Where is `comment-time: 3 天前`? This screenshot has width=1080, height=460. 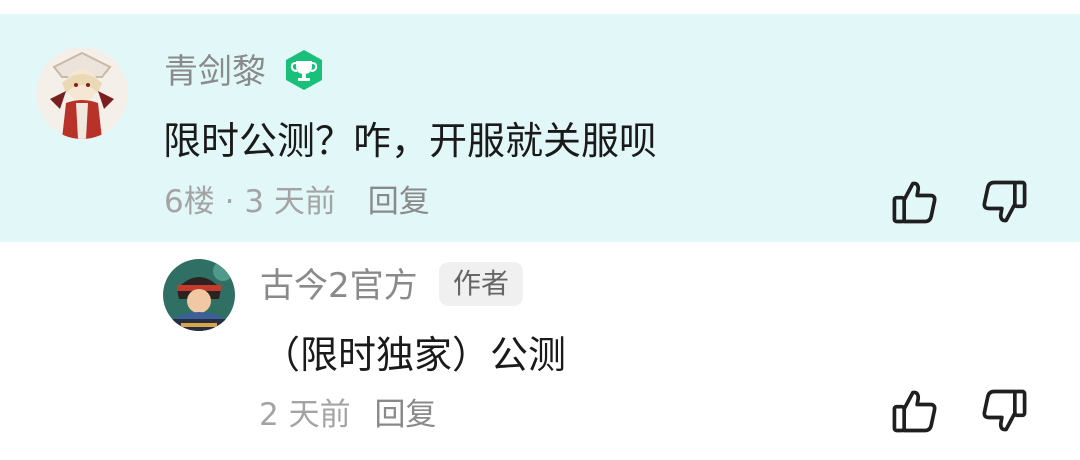 comment-time: 3 天前 is located at coordinates (290, 202).